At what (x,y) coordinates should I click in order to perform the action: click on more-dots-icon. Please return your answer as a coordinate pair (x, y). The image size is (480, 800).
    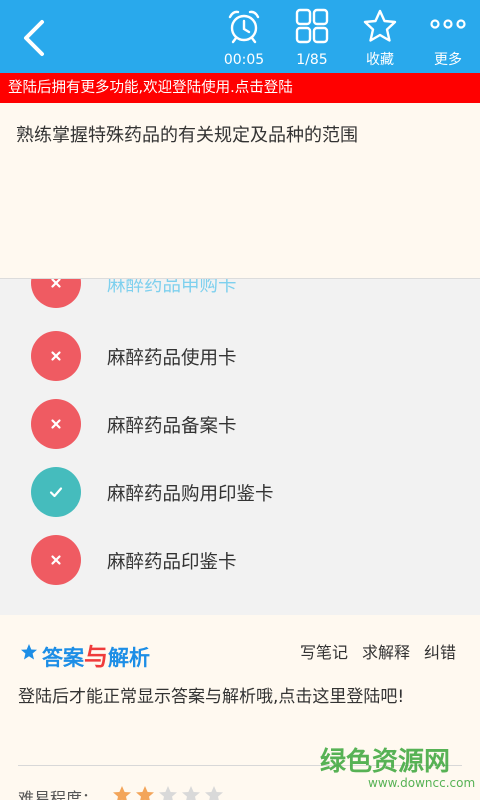
    Looking at the image, I should click on (448, 24).